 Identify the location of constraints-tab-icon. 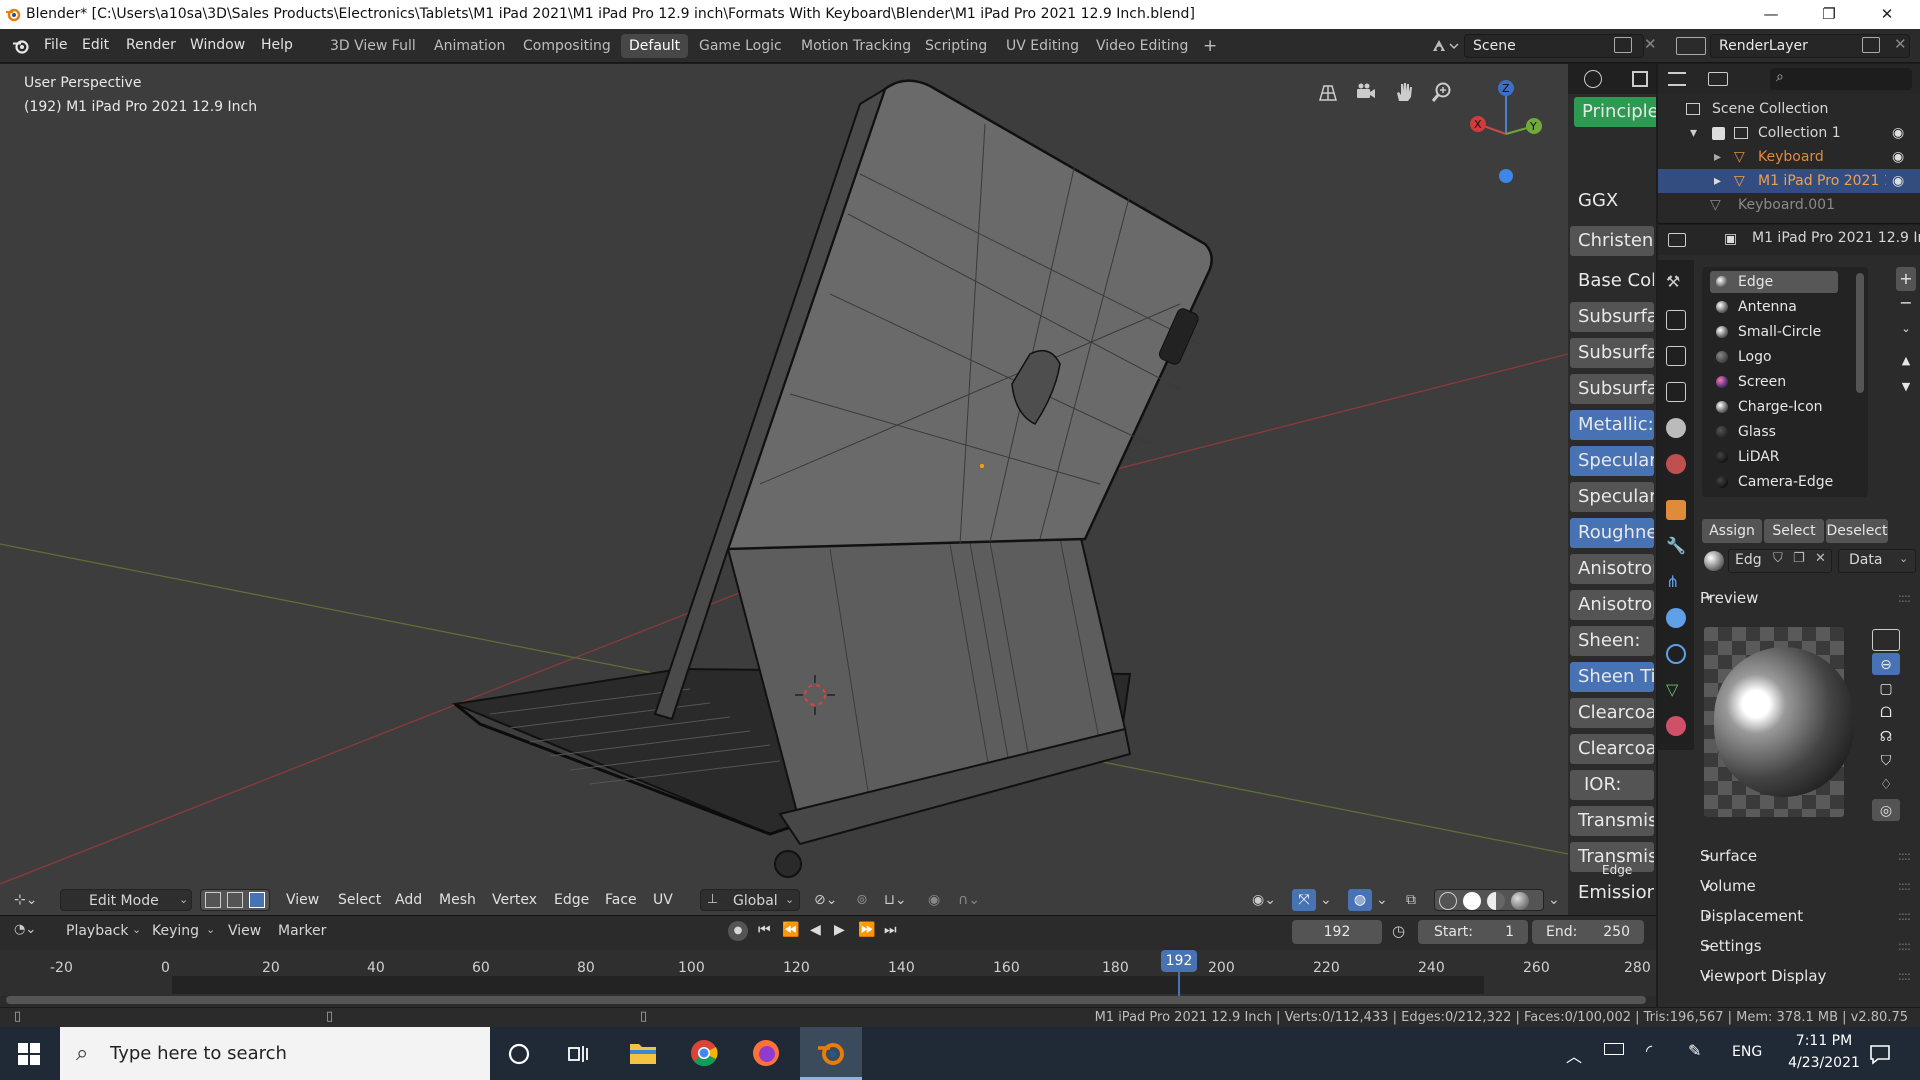
(1676, 654).